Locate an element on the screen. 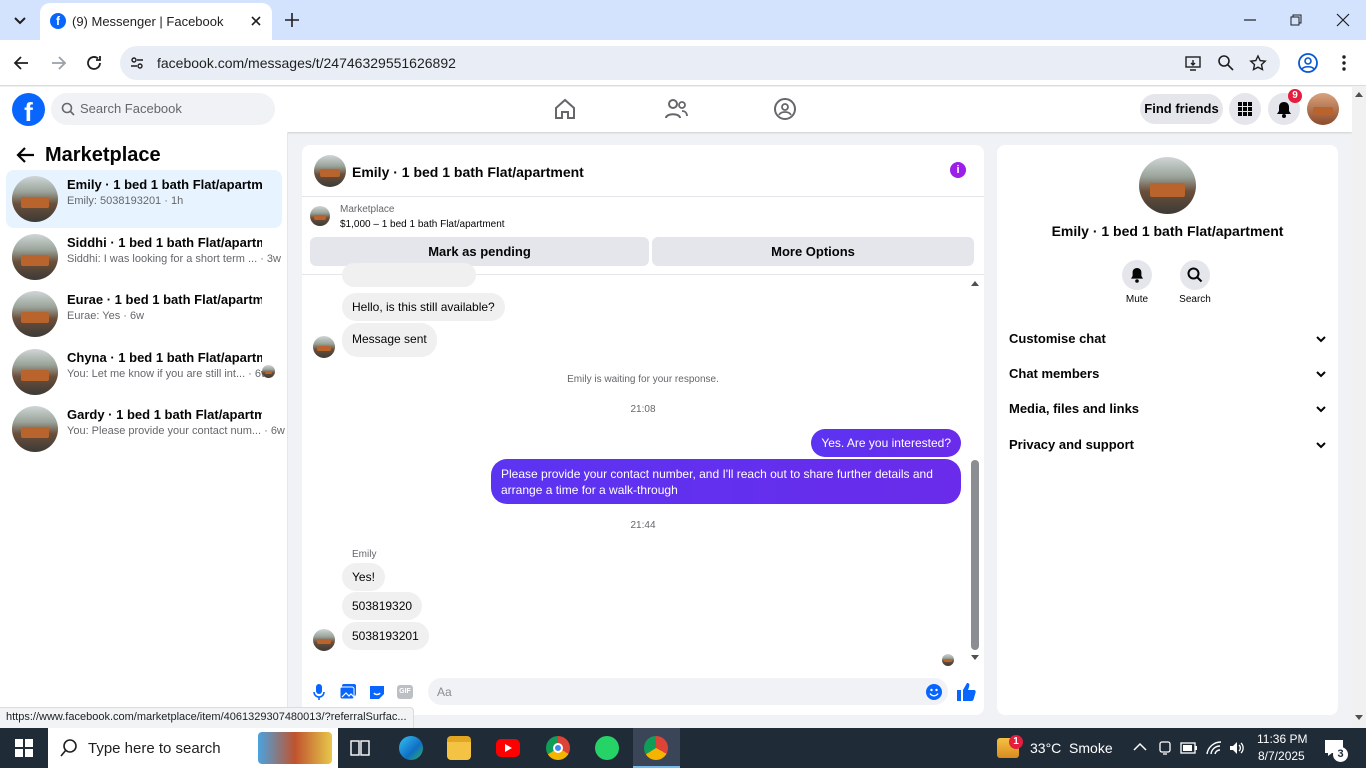  profile-icon is located at coordinates (1308, 63).